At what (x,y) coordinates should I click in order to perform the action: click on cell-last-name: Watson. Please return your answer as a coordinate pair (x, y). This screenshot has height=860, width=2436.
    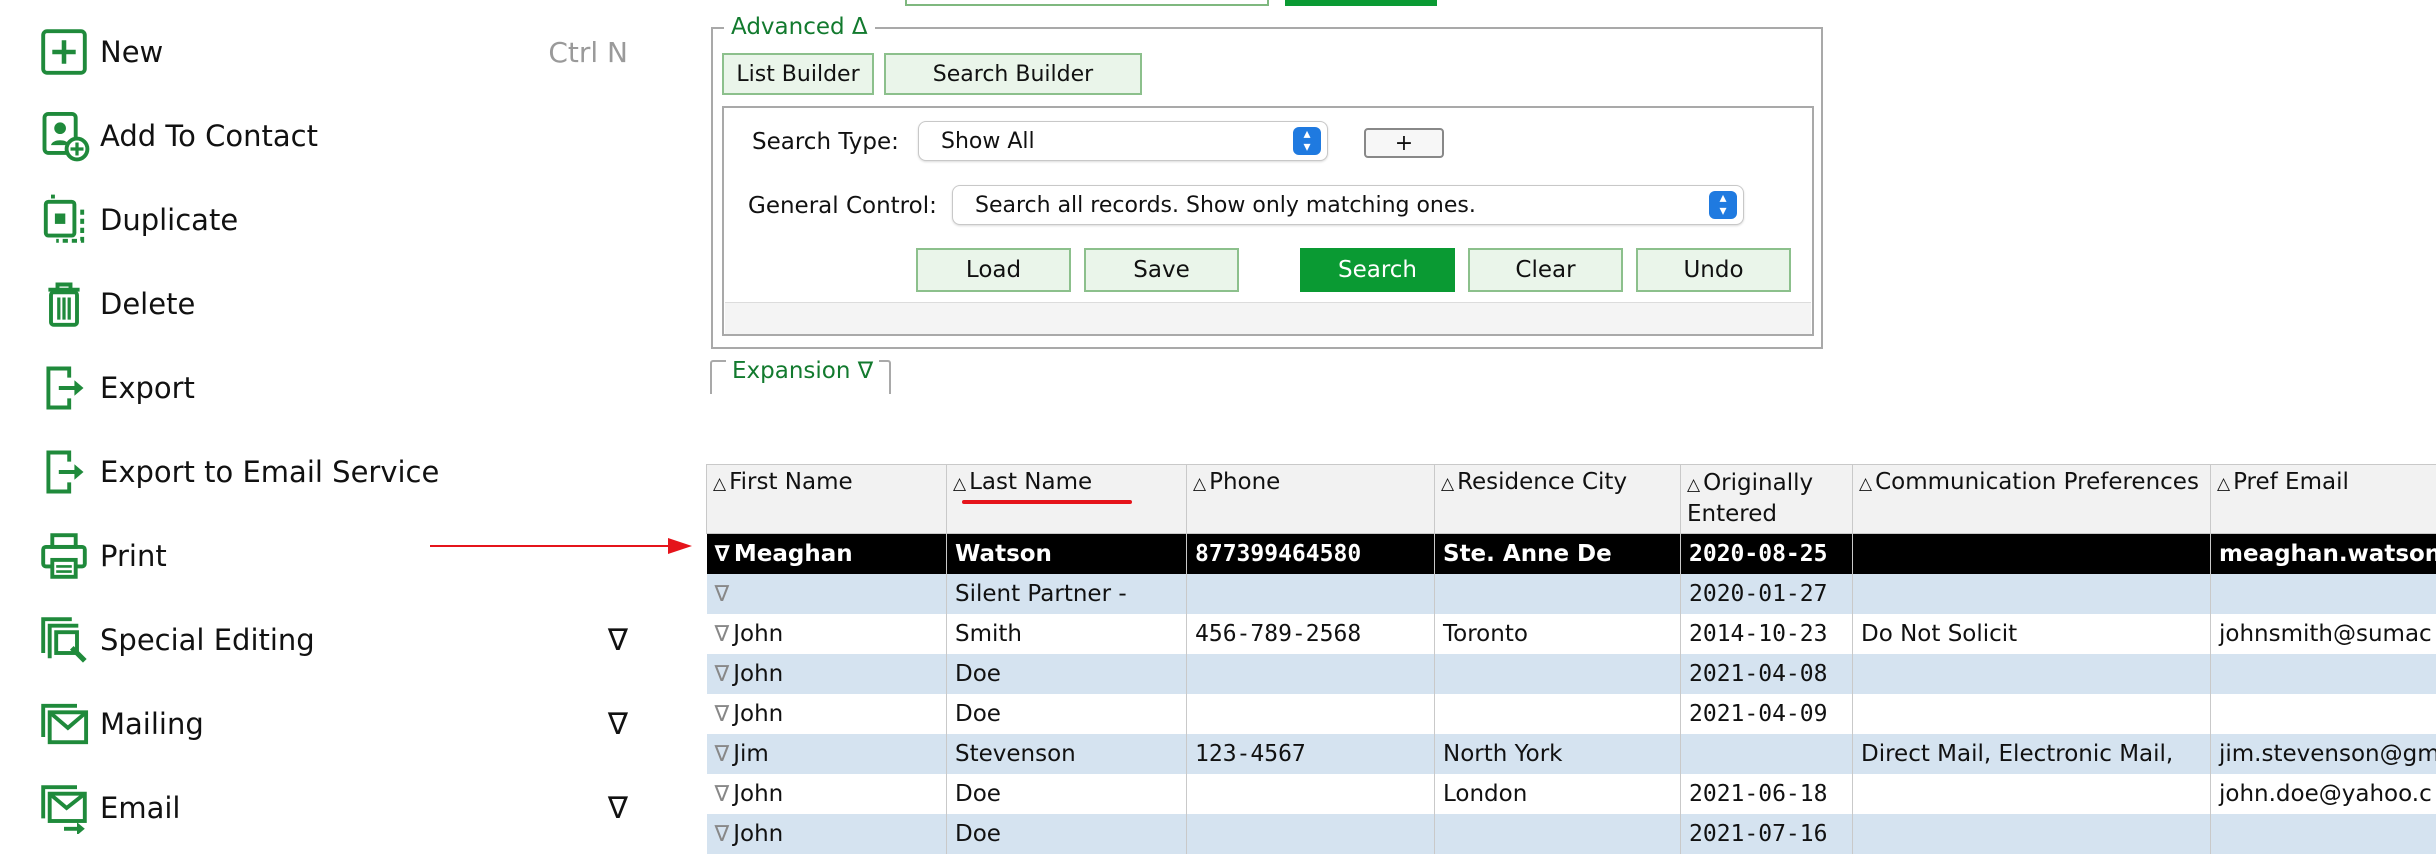
    Looking at the image, I should click on (1066, 553).